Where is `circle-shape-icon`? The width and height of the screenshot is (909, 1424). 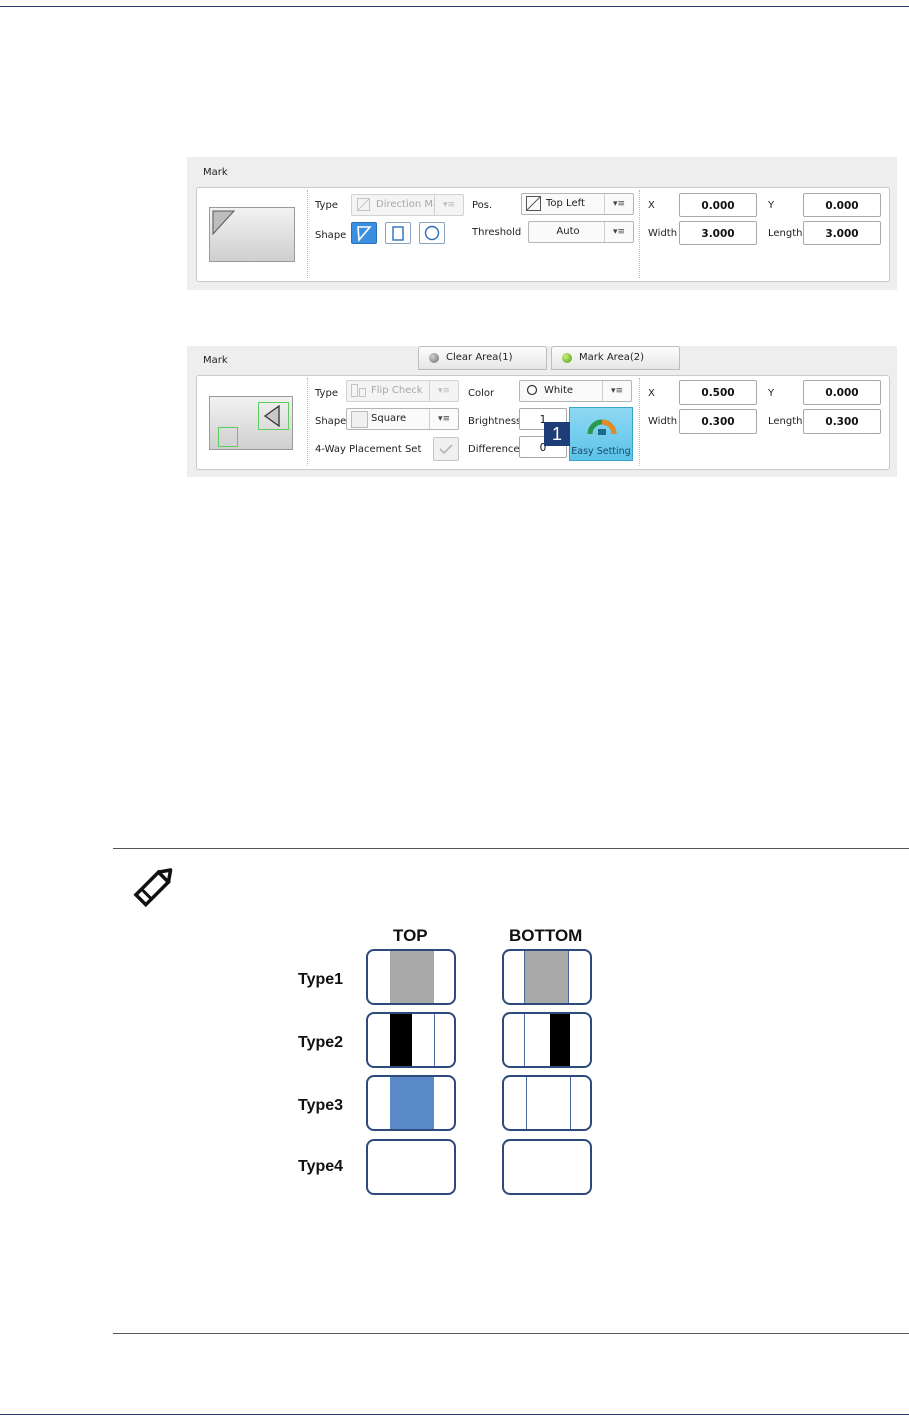 circle-shape-icon is located at coordinates (432, 233).